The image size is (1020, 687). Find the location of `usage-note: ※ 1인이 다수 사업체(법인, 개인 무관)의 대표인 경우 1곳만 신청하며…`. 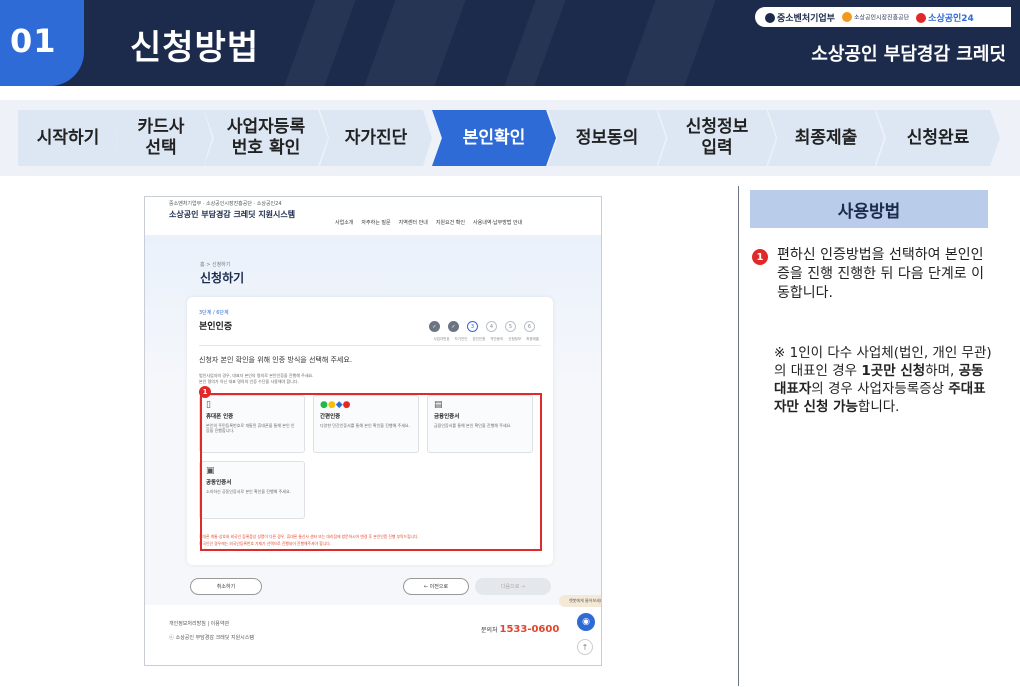

usage-note: ※ 1인이 다수 사업체(법인, 개인 무관)의 대표인 경우 1곳만 신청하며… is located at coordinates (884, 380).